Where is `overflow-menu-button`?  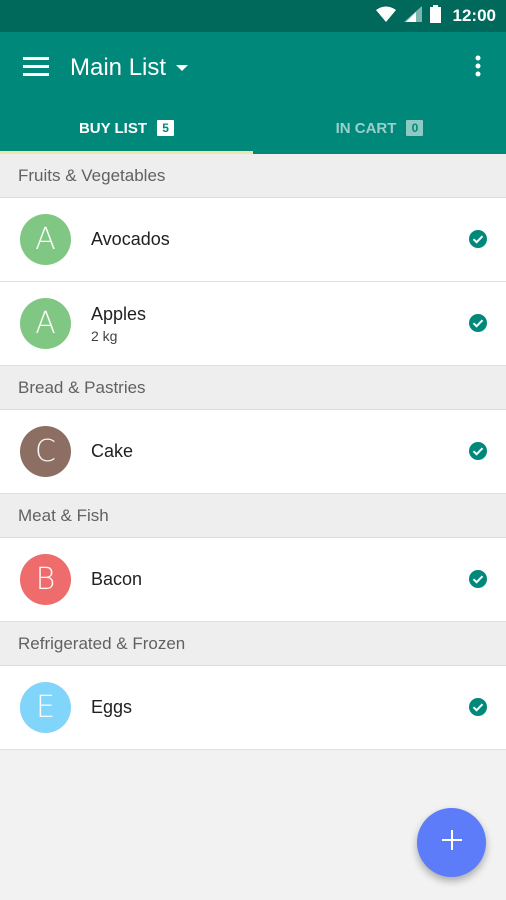
overflow-menu-button is located at coordinates (478, 68).